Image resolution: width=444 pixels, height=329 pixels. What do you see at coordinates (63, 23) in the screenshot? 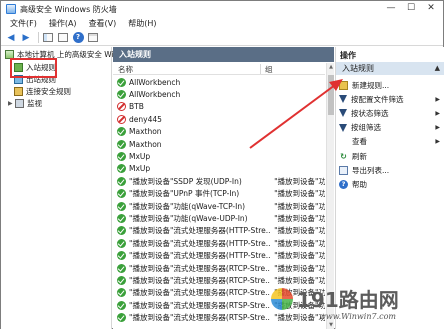
I see `menu-action: 操作(A)` at bounding box center [63, 23].